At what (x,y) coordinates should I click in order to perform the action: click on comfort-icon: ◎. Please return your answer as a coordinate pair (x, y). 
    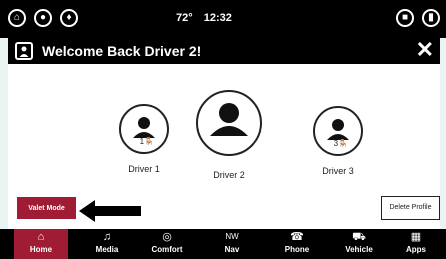
    Looking at the image, I should click on (167, 237).